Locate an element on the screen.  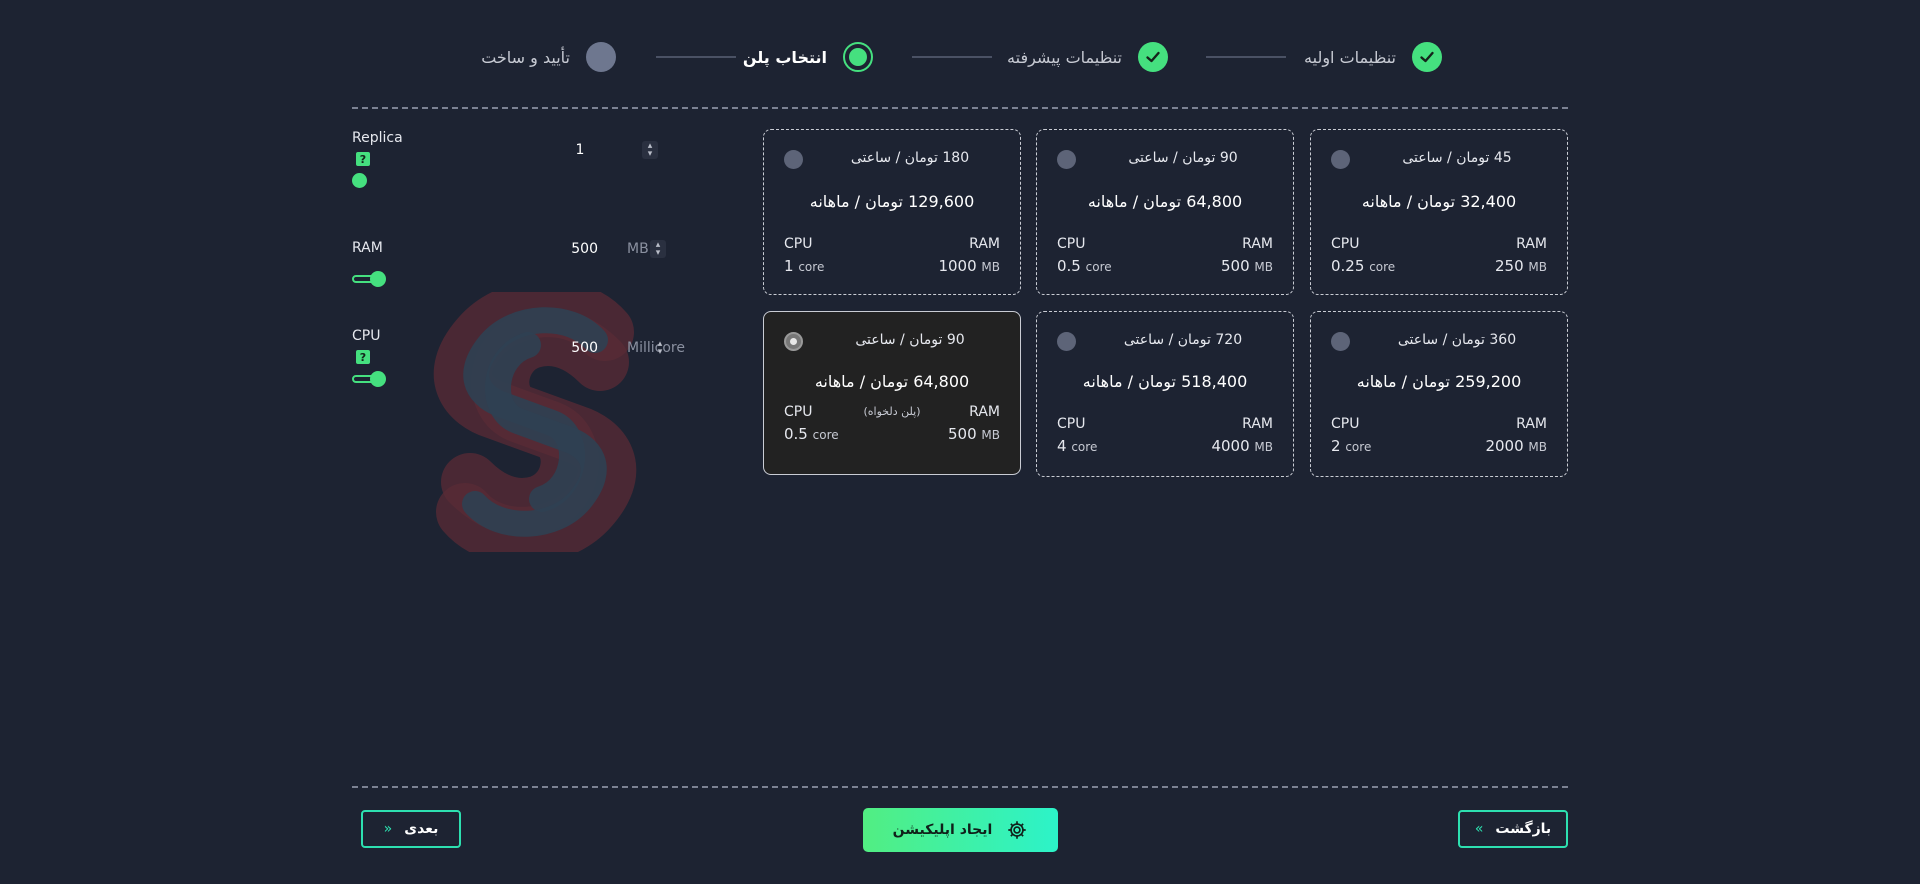
plan-hourly-price: 360 تومان / ساعتی is located at coordinates (1457, 340).